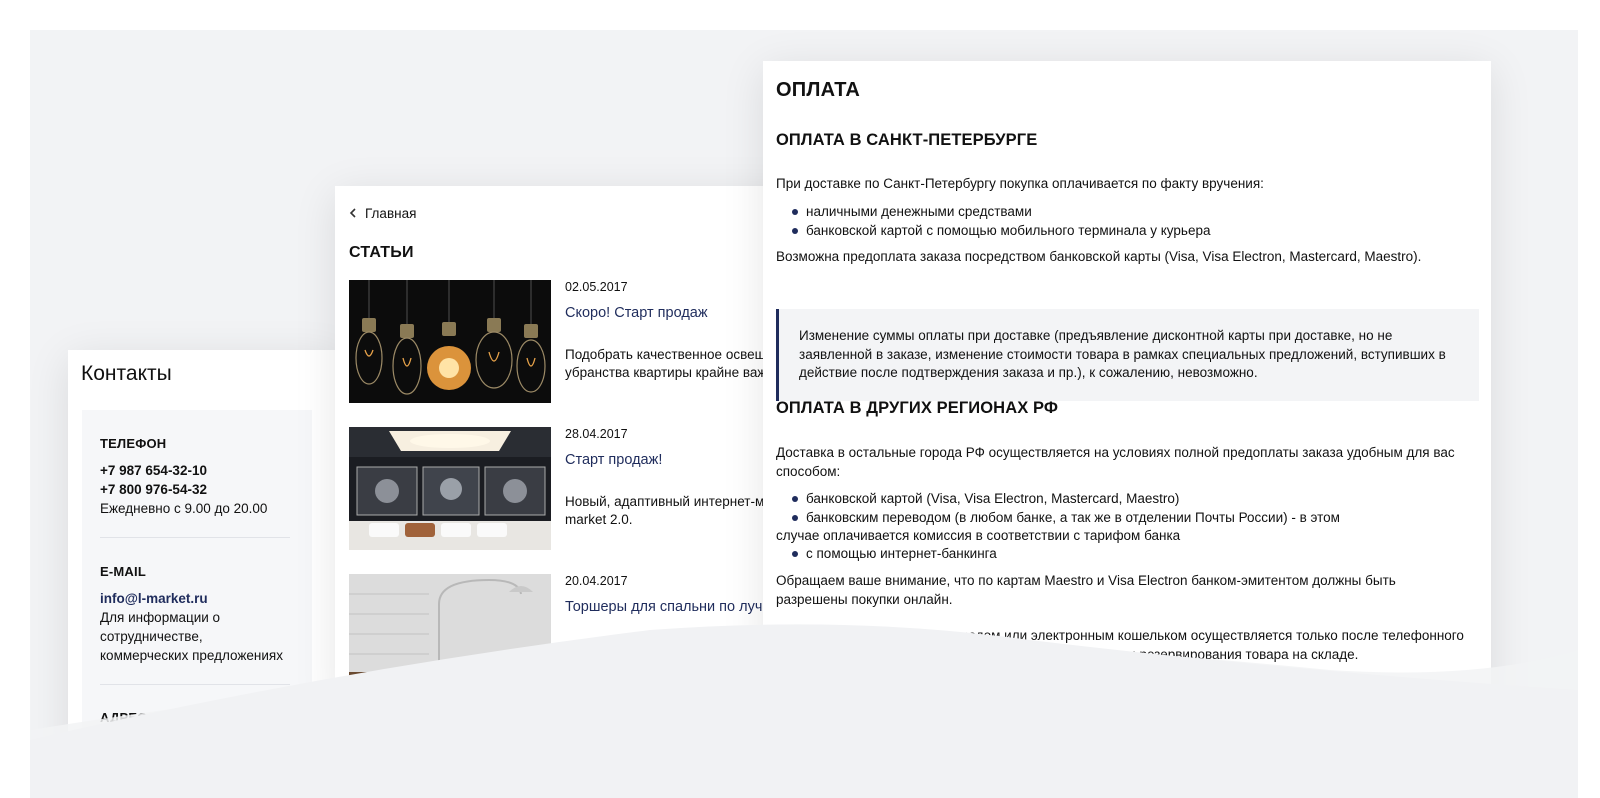 This screenshot has width=1600, height=798. What do you see at coordinates (390, 213) in the screenshot?
I see `breadcrumb-home-link: Главная` at bounding box center [390, 213].